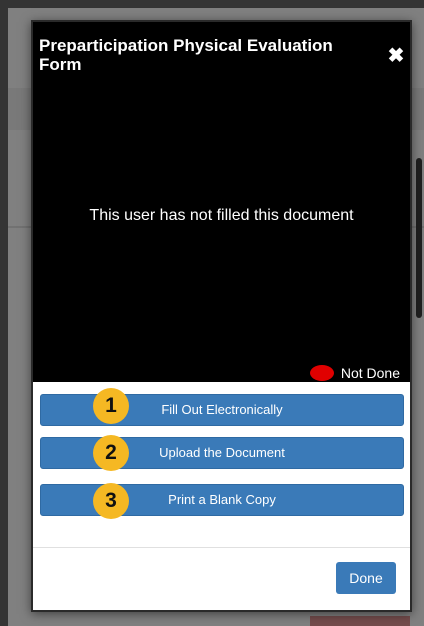 The width and height of the screenshot is (424, 626). Describe the element at coordinates (221, 547) in the screenshot. I see `footer-divider` at that location.